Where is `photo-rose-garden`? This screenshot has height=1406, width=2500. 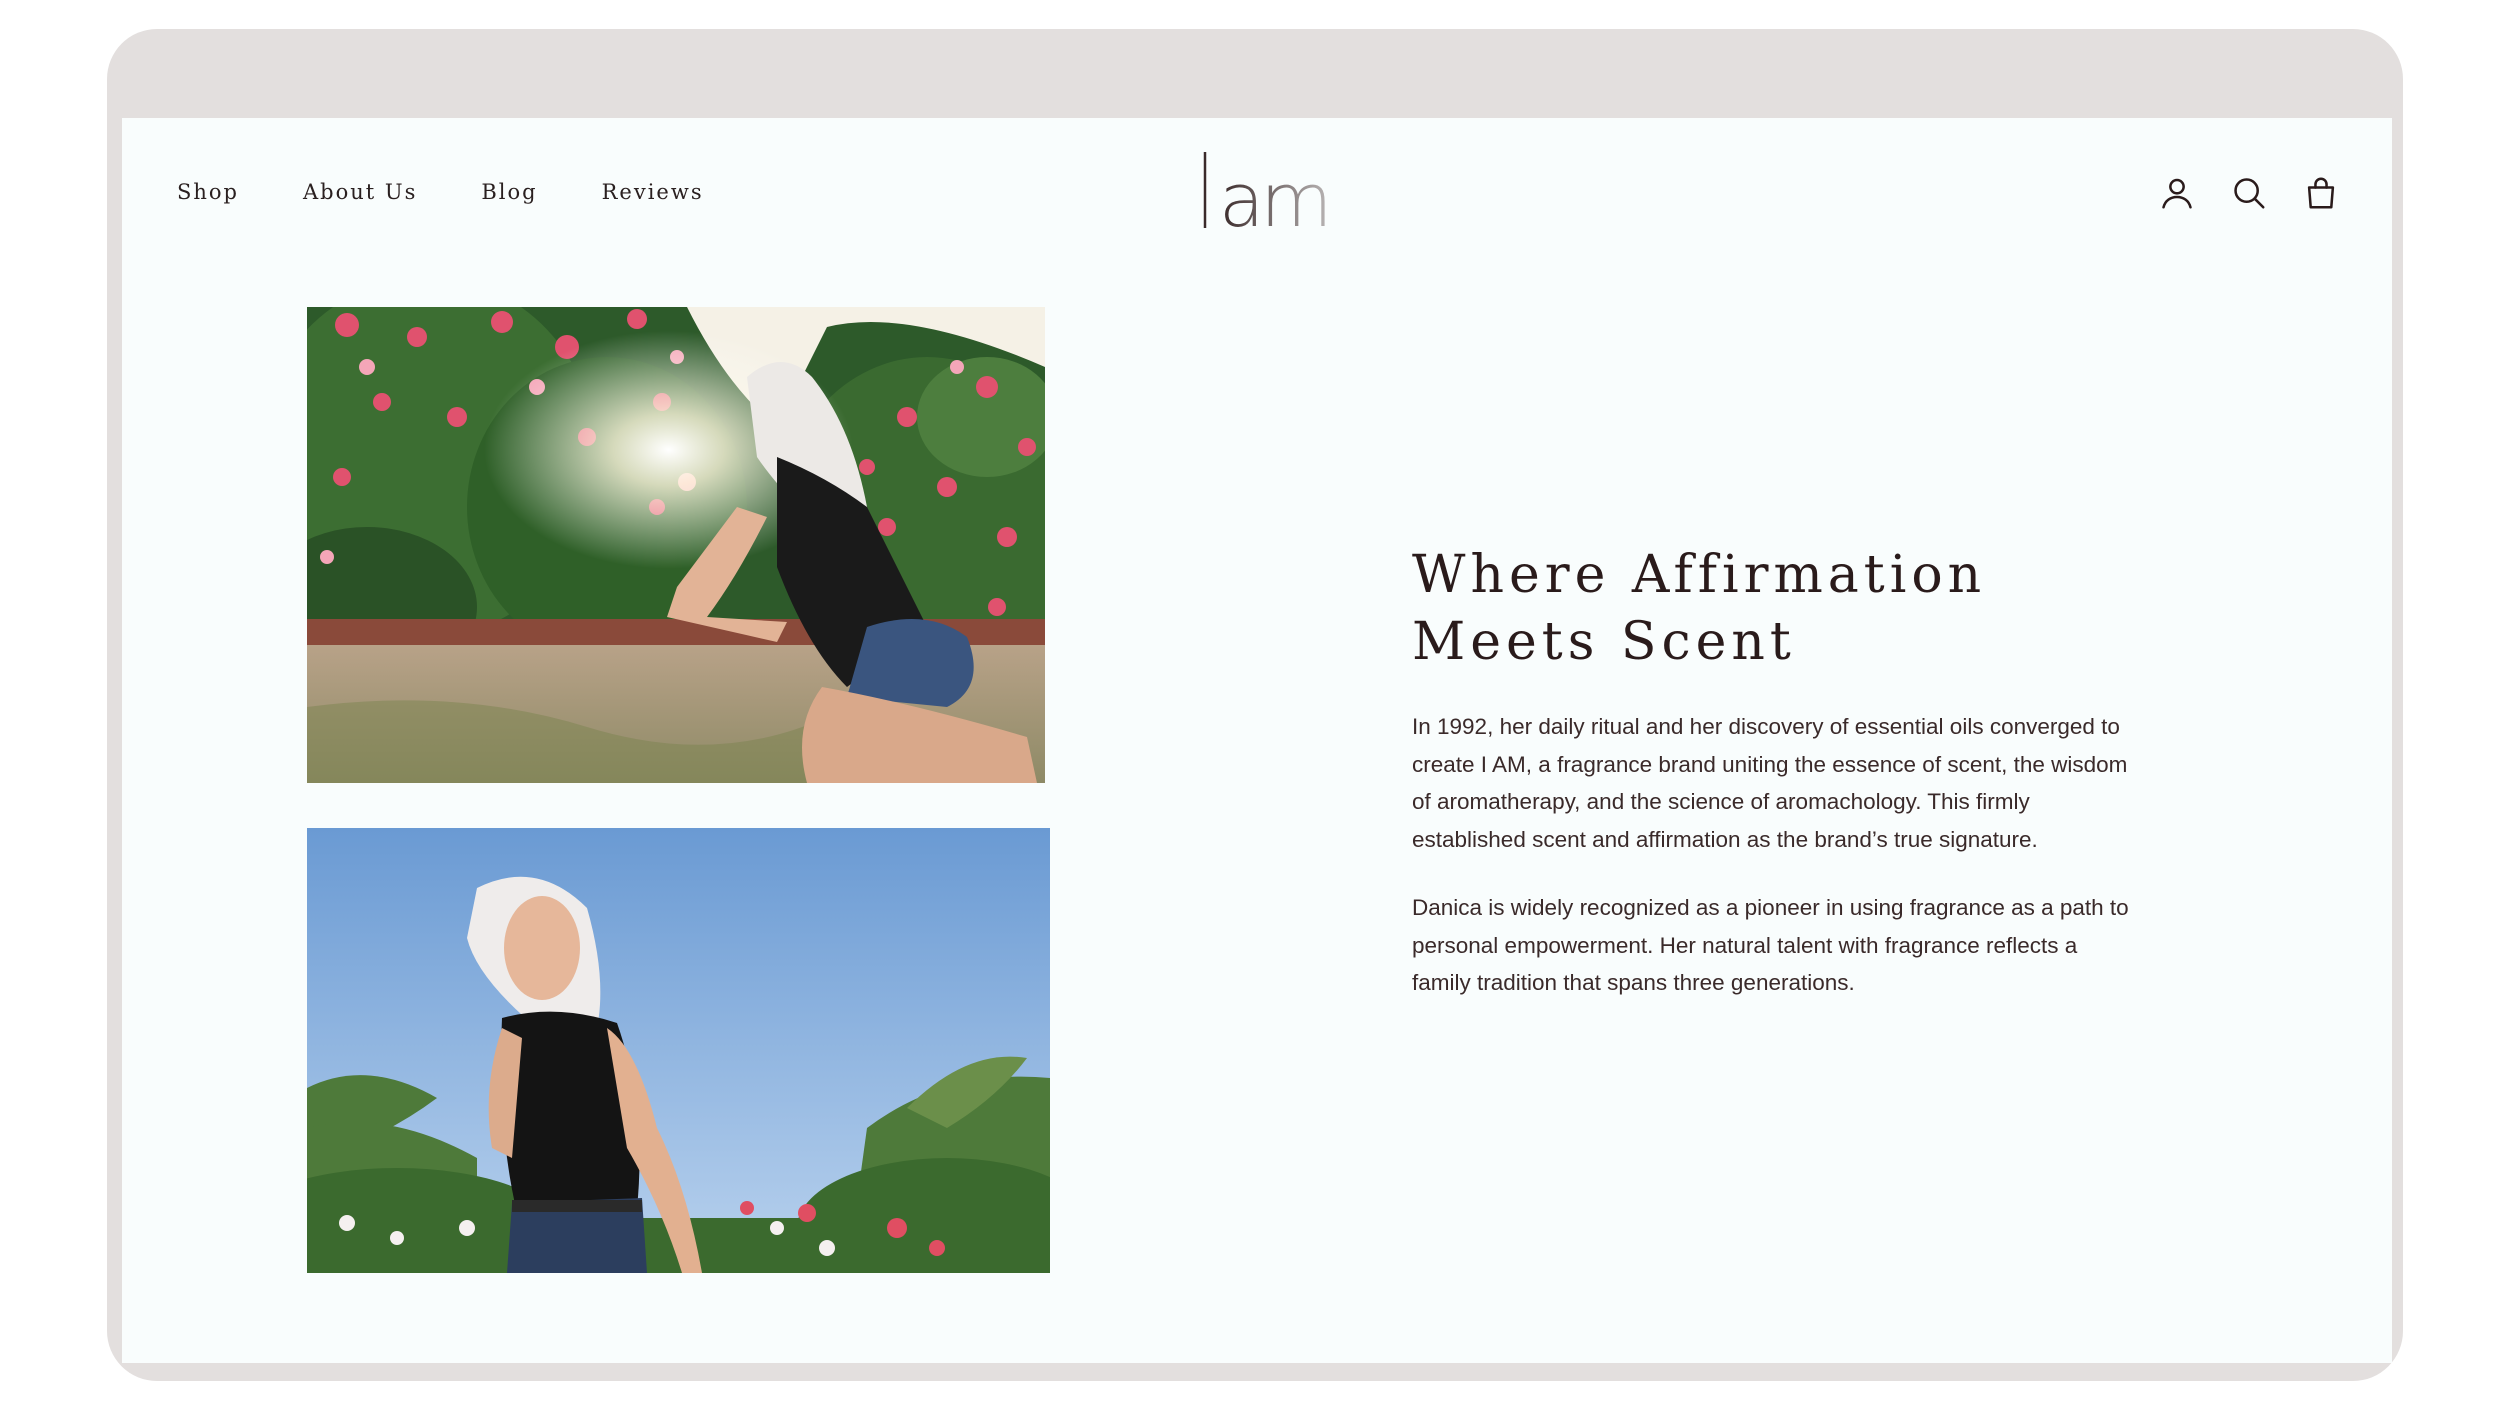
photo-rose-garden is located at coordinates (676, 545).